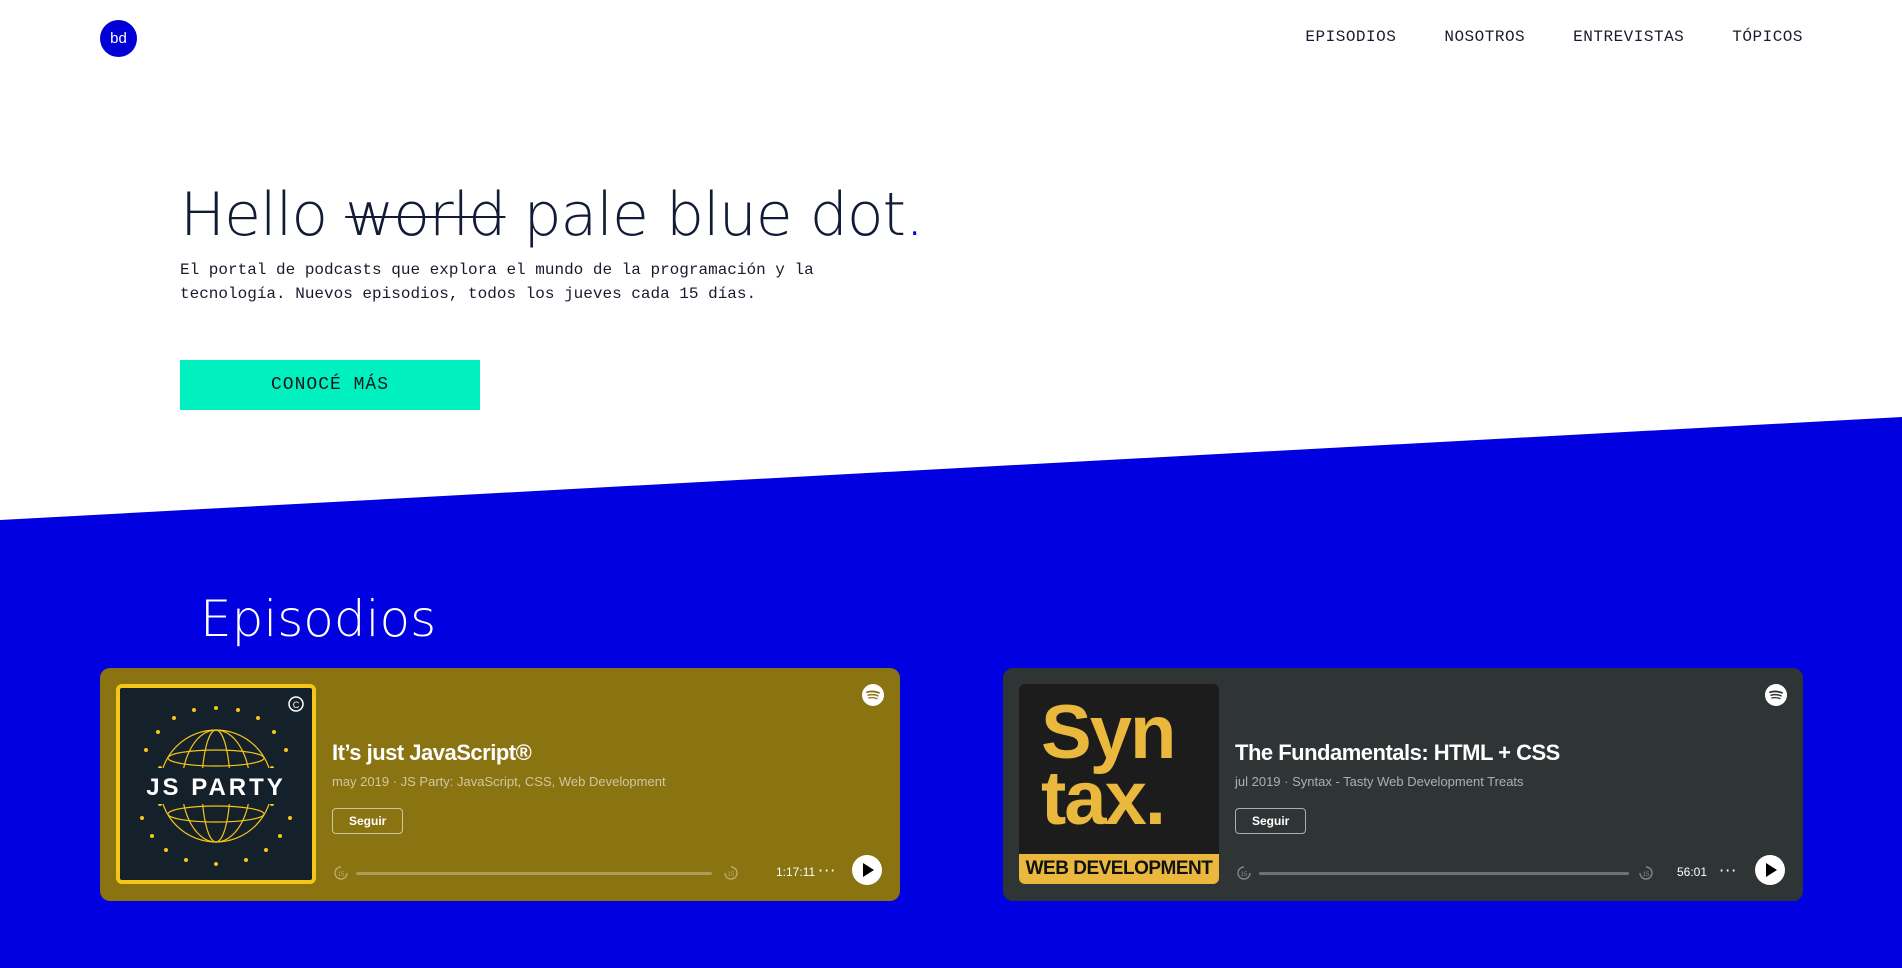 The image size is (1902, 968). Describe the element at coordinates (216, 787) in the screenshot. I see `cover-label: JS PARTY` at that location.